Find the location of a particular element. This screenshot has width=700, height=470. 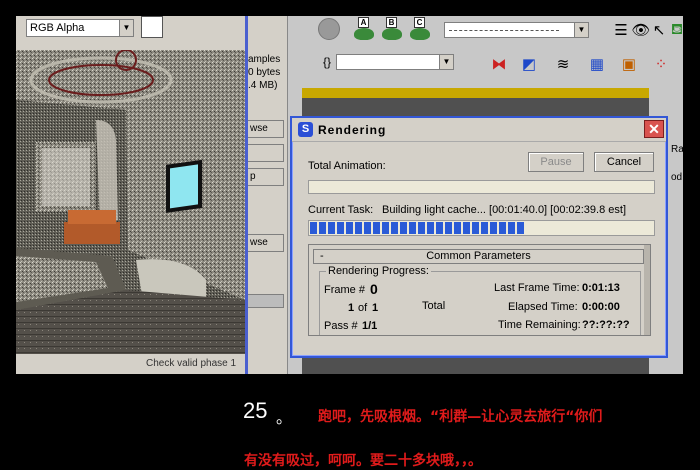

p-button: p is located at coordinates (266, 177).